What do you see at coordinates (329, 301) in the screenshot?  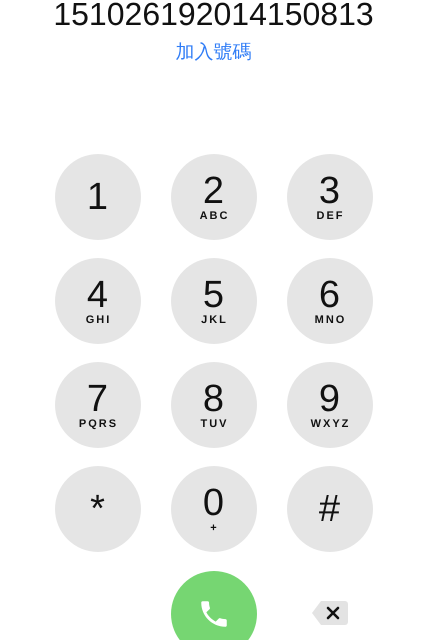 I see `keypad-key: 6 MNO` at bounding box center [329, 301].